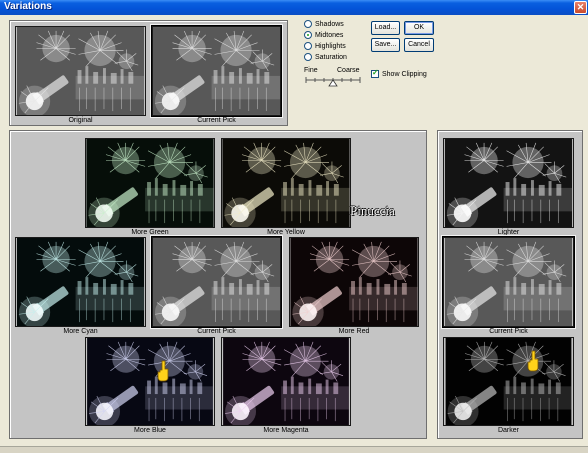  What do you see at coordinates (150, 430) in the screenshot?
I see `more-blue-caption: More Blue` at bounding box center [150, 430].